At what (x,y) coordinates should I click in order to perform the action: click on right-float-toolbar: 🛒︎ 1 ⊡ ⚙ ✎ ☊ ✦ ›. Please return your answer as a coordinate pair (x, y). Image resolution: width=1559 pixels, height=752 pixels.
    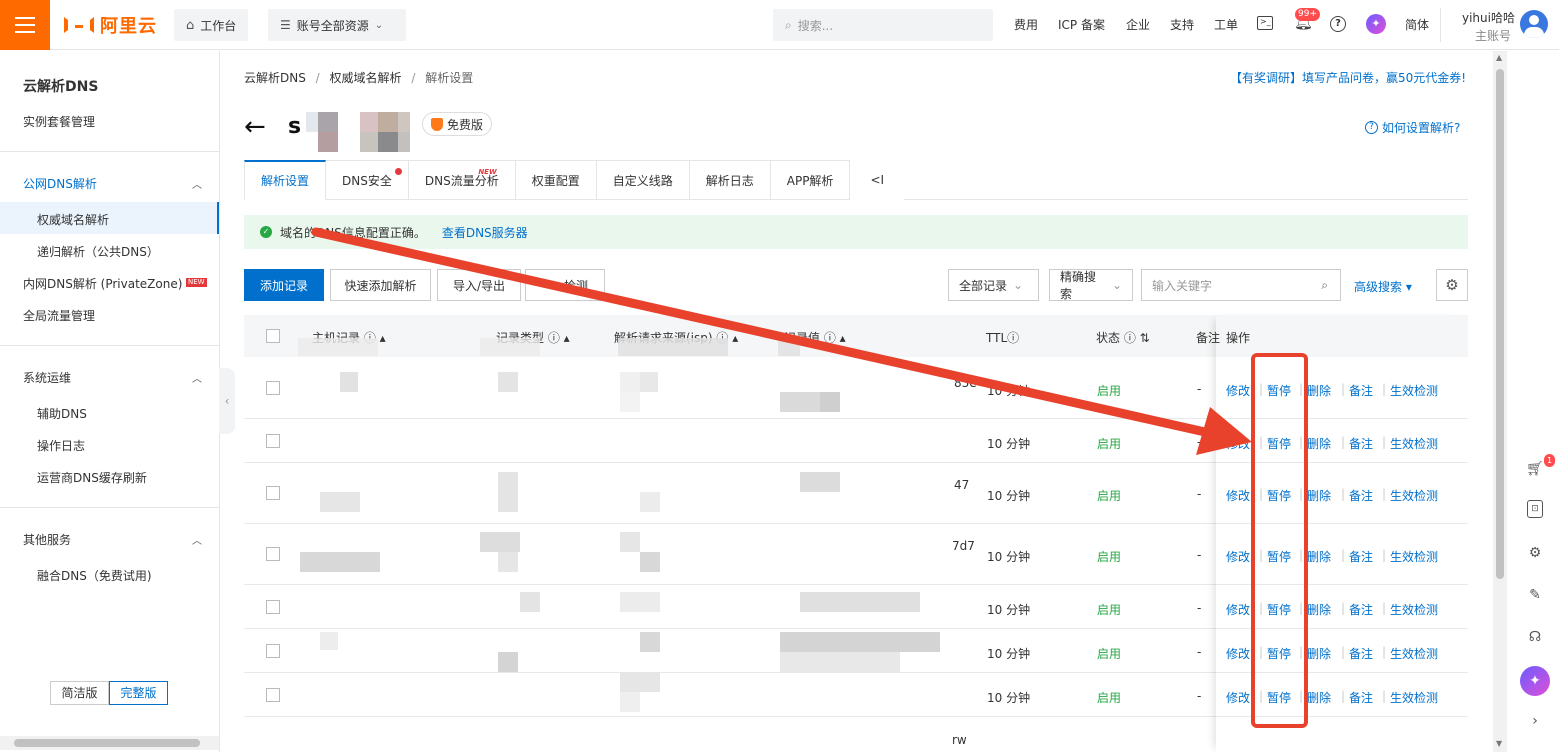
    Looking at the image, I should click on (1536, 590).